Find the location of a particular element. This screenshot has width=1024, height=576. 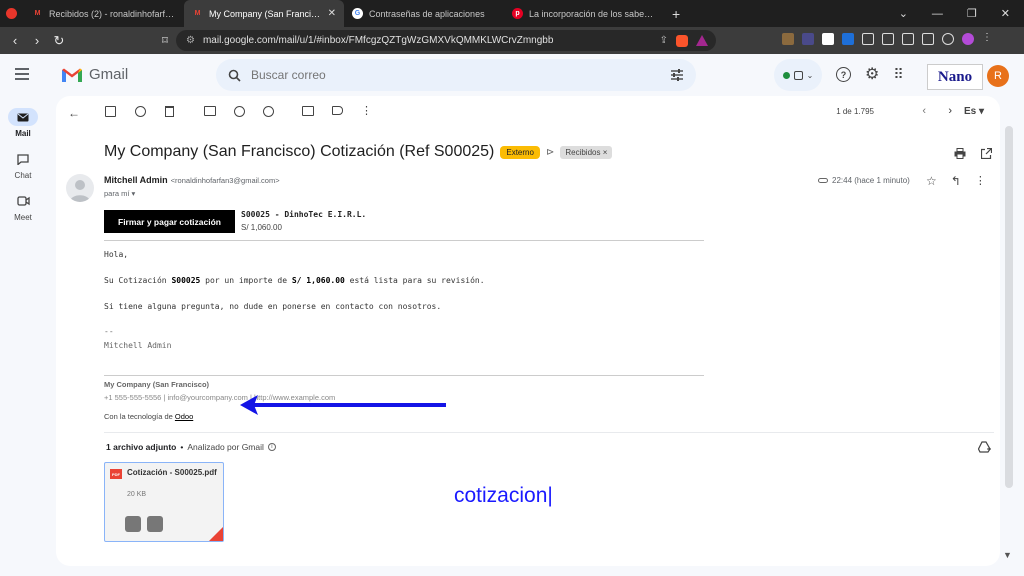

archive-icon is located at coordinates (110, 111).